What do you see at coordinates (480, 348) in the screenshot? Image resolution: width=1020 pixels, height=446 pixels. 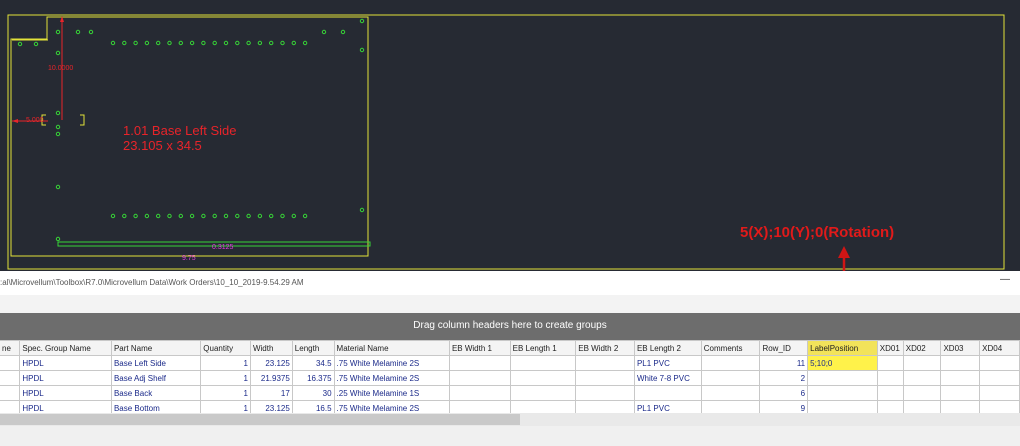 I see `column-header-7: EB Width 1` at bounding box center [480, 348].